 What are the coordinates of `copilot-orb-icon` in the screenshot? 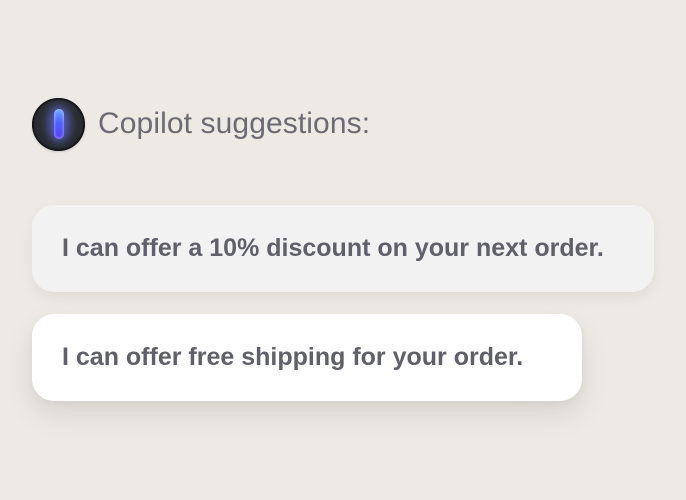 It's located at (58, 124).